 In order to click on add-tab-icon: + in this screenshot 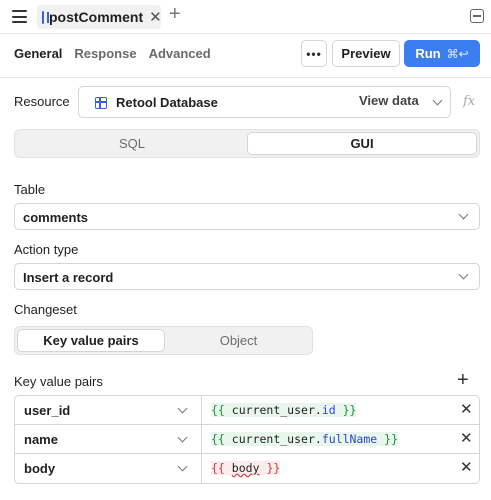, I will do `click(175, 14)`.